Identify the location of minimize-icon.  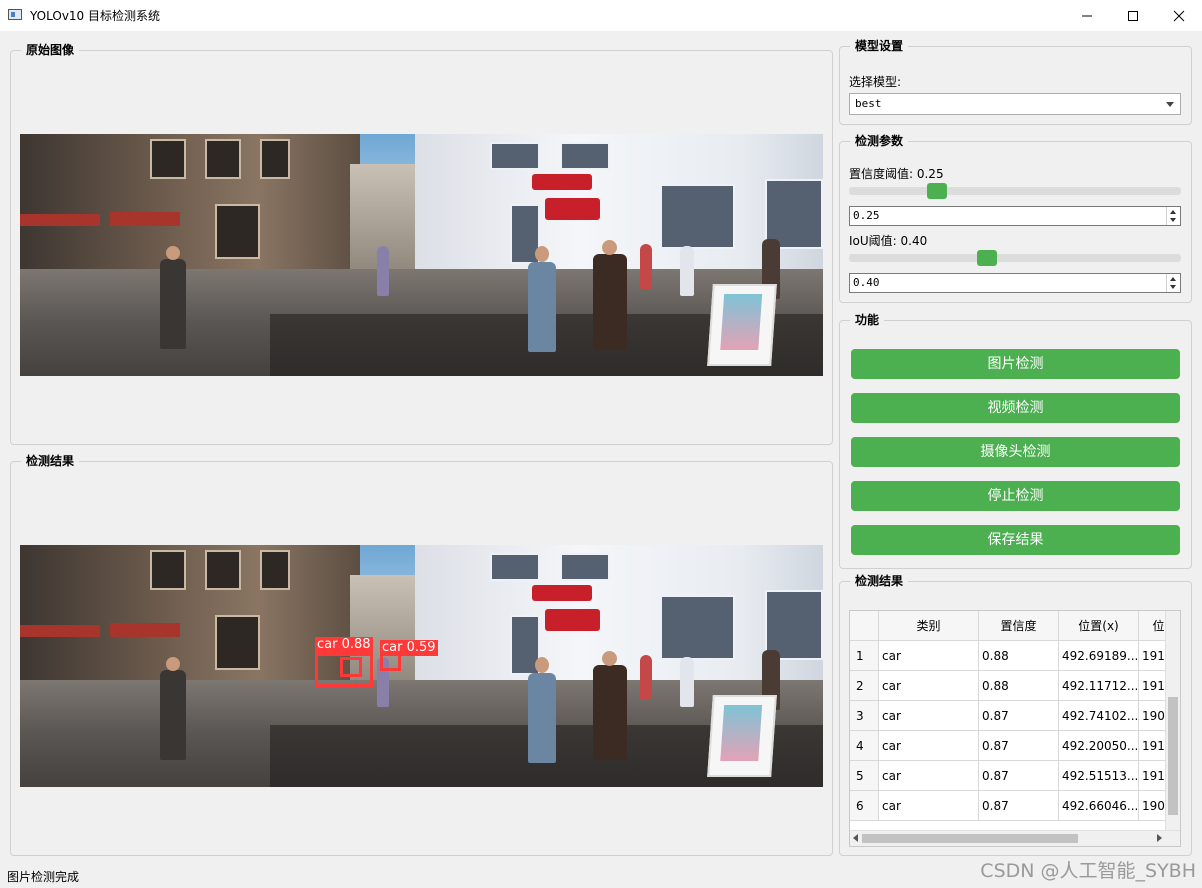
(1087, 15).